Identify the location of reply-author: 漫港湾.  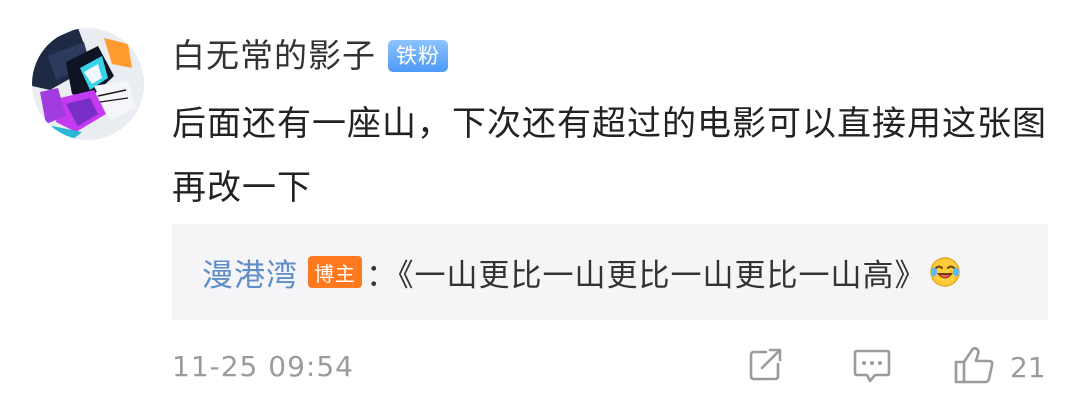
(250, 272).